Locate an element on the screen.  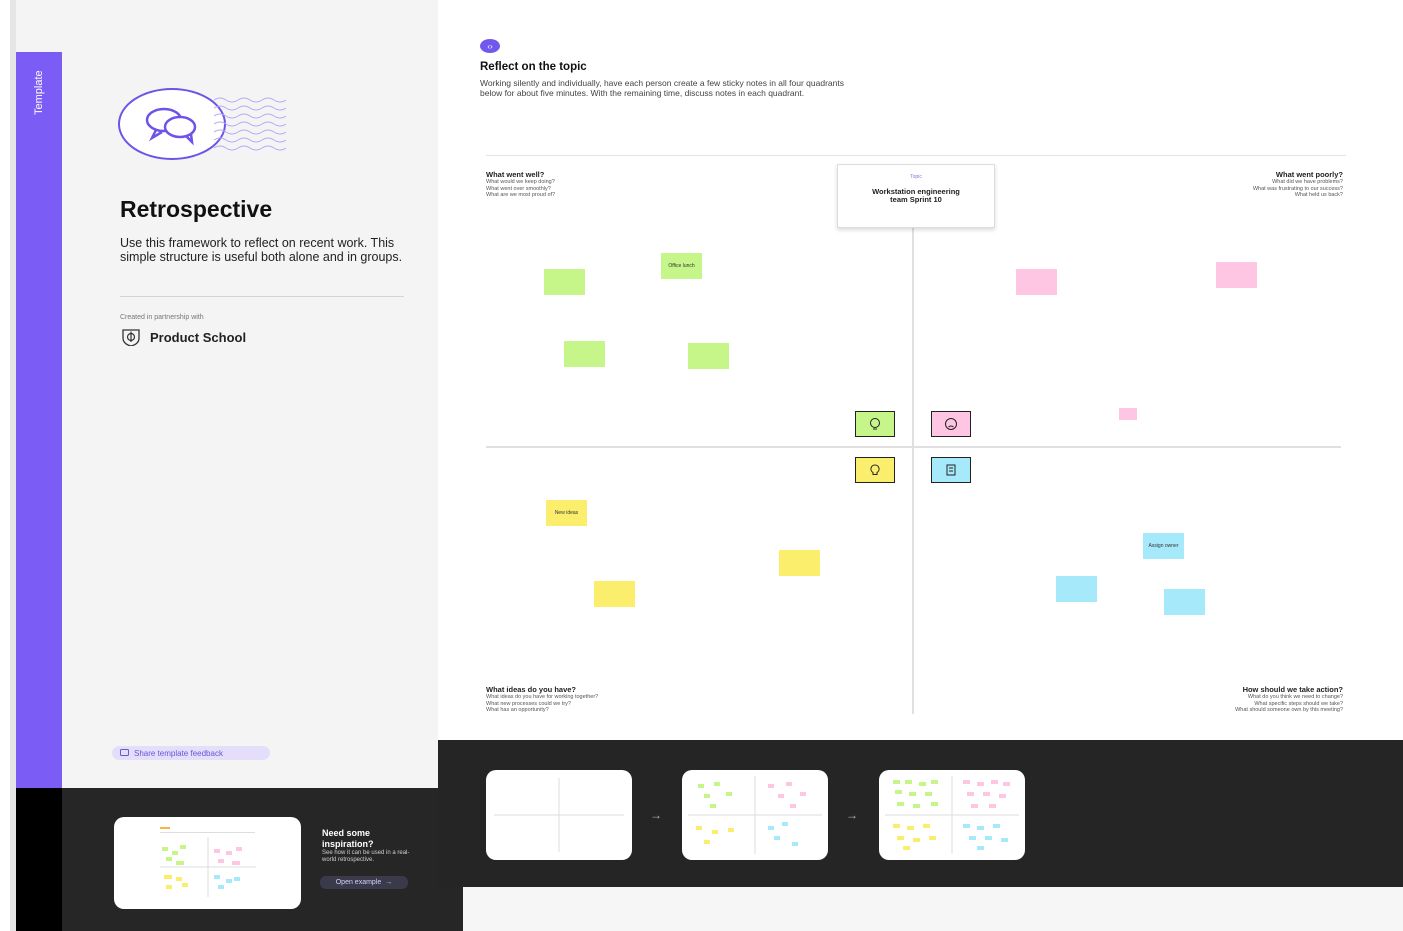
step-some-notes is located at coordinates (755, 815).